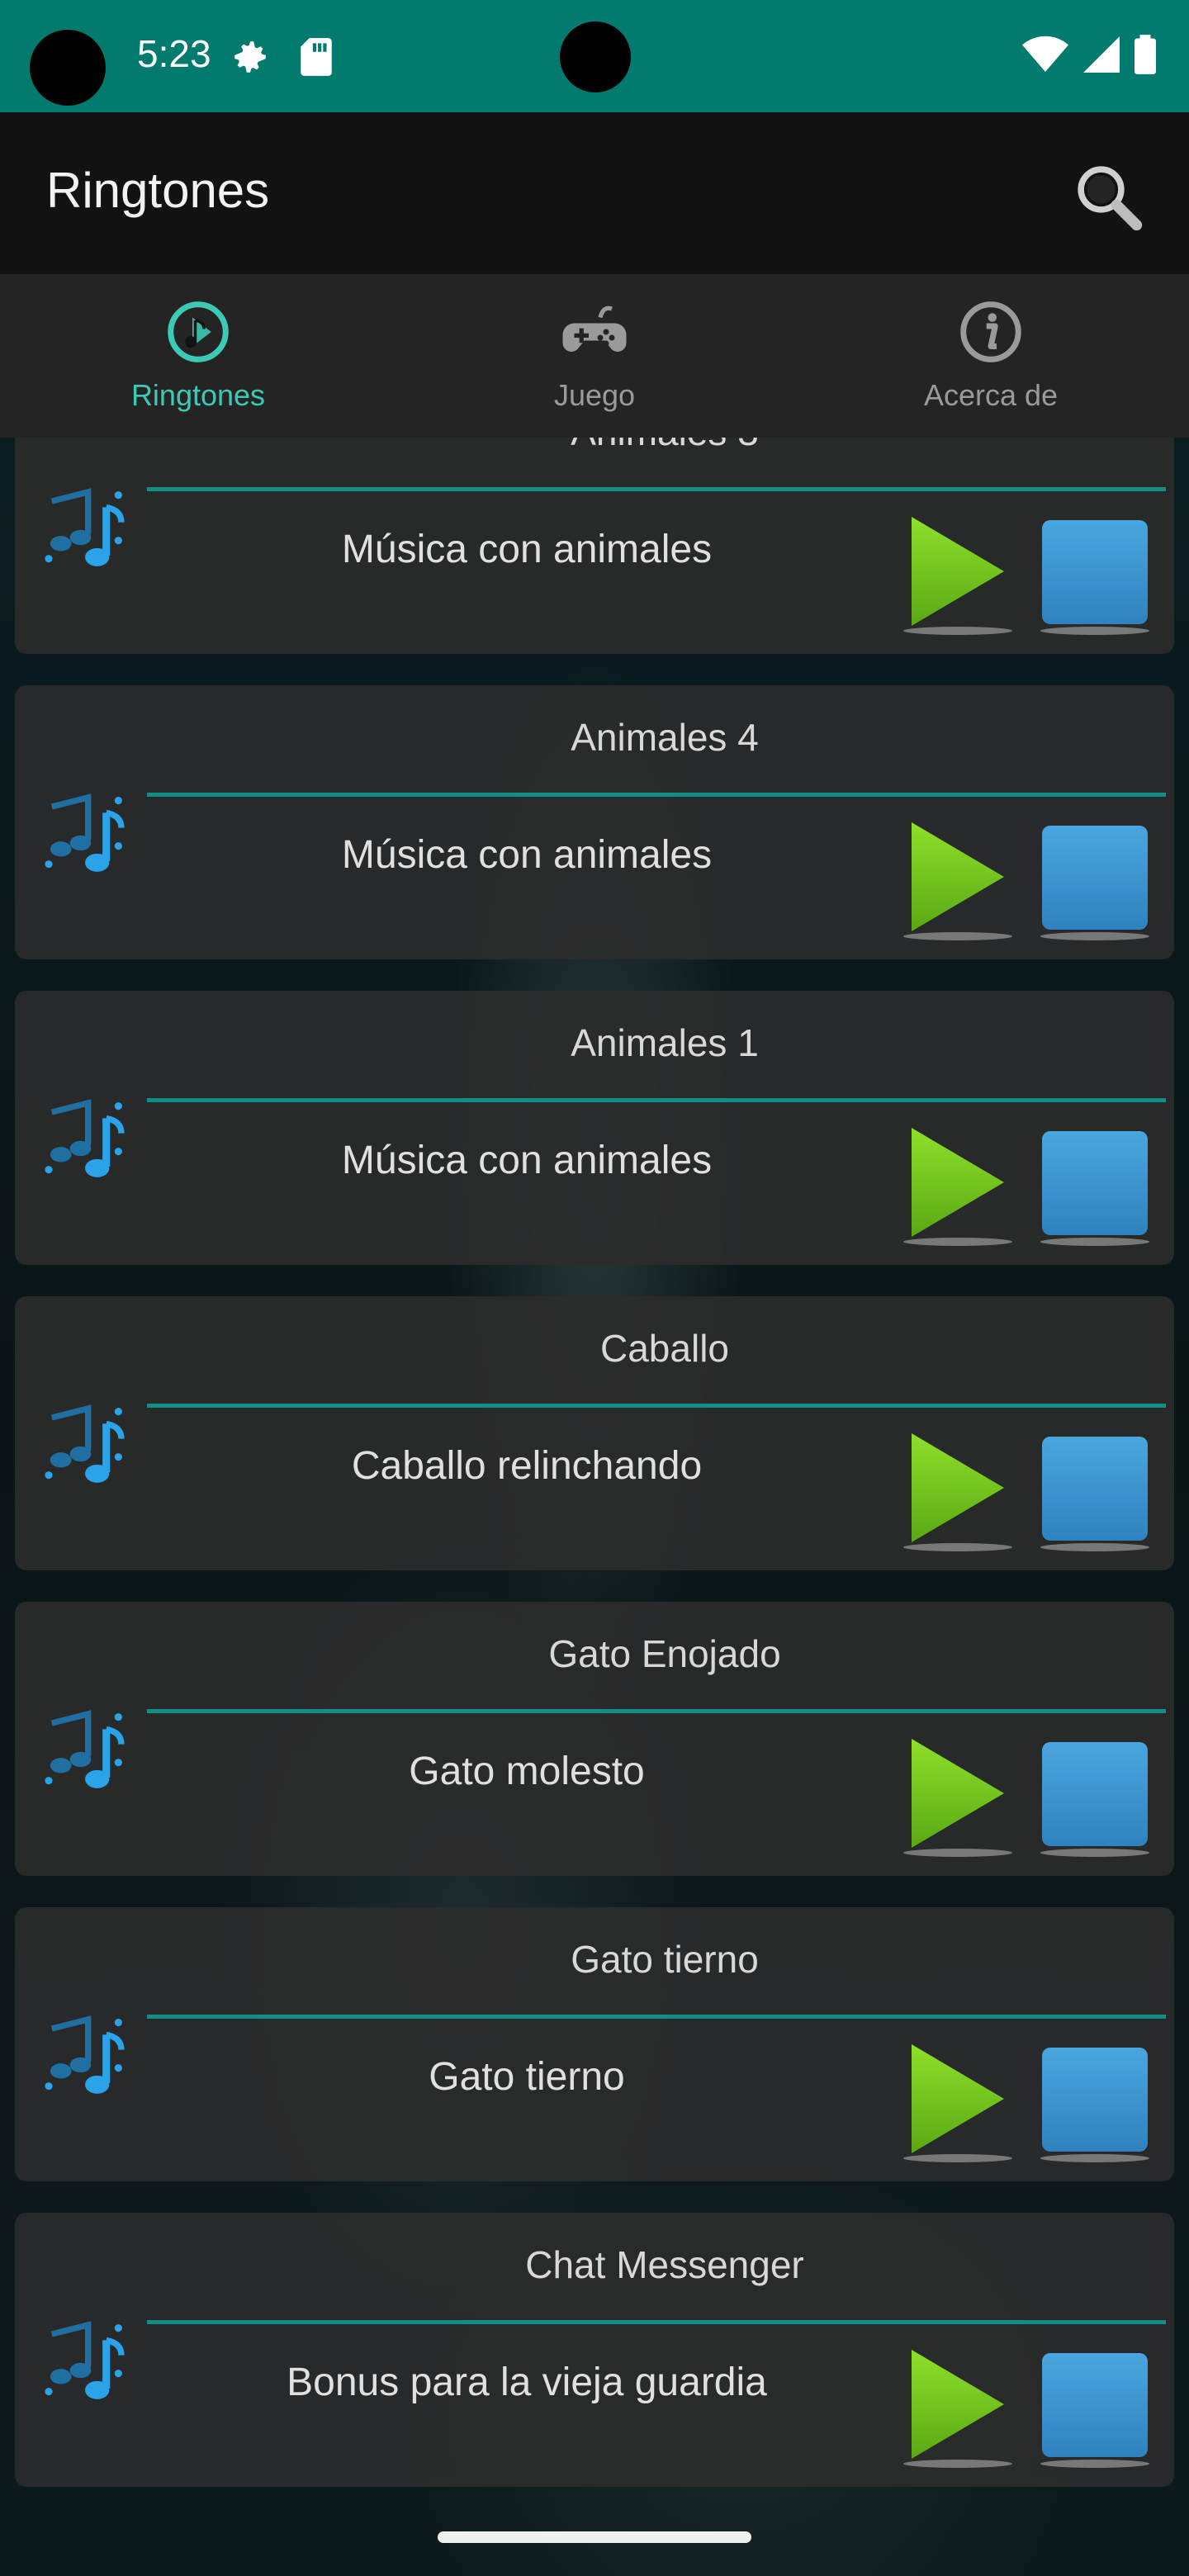 The height and width of the screenshot is (2576, 1189). What do you see at coordinates (158, 190) in the screenshot?
I see `app-title: Ringtones` at bounding box center [158, 190].